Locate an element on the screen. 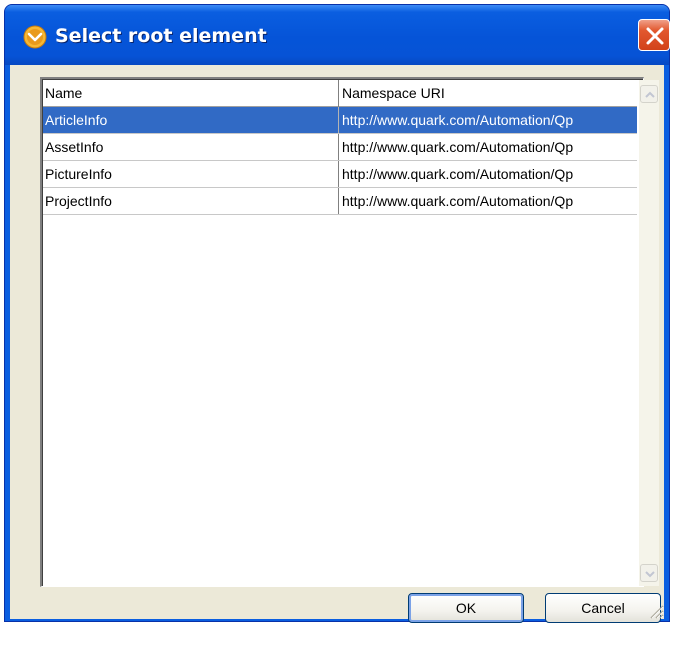 The image size is (673, 645). vertical-scrollbar is located at coordinates (649, 333).